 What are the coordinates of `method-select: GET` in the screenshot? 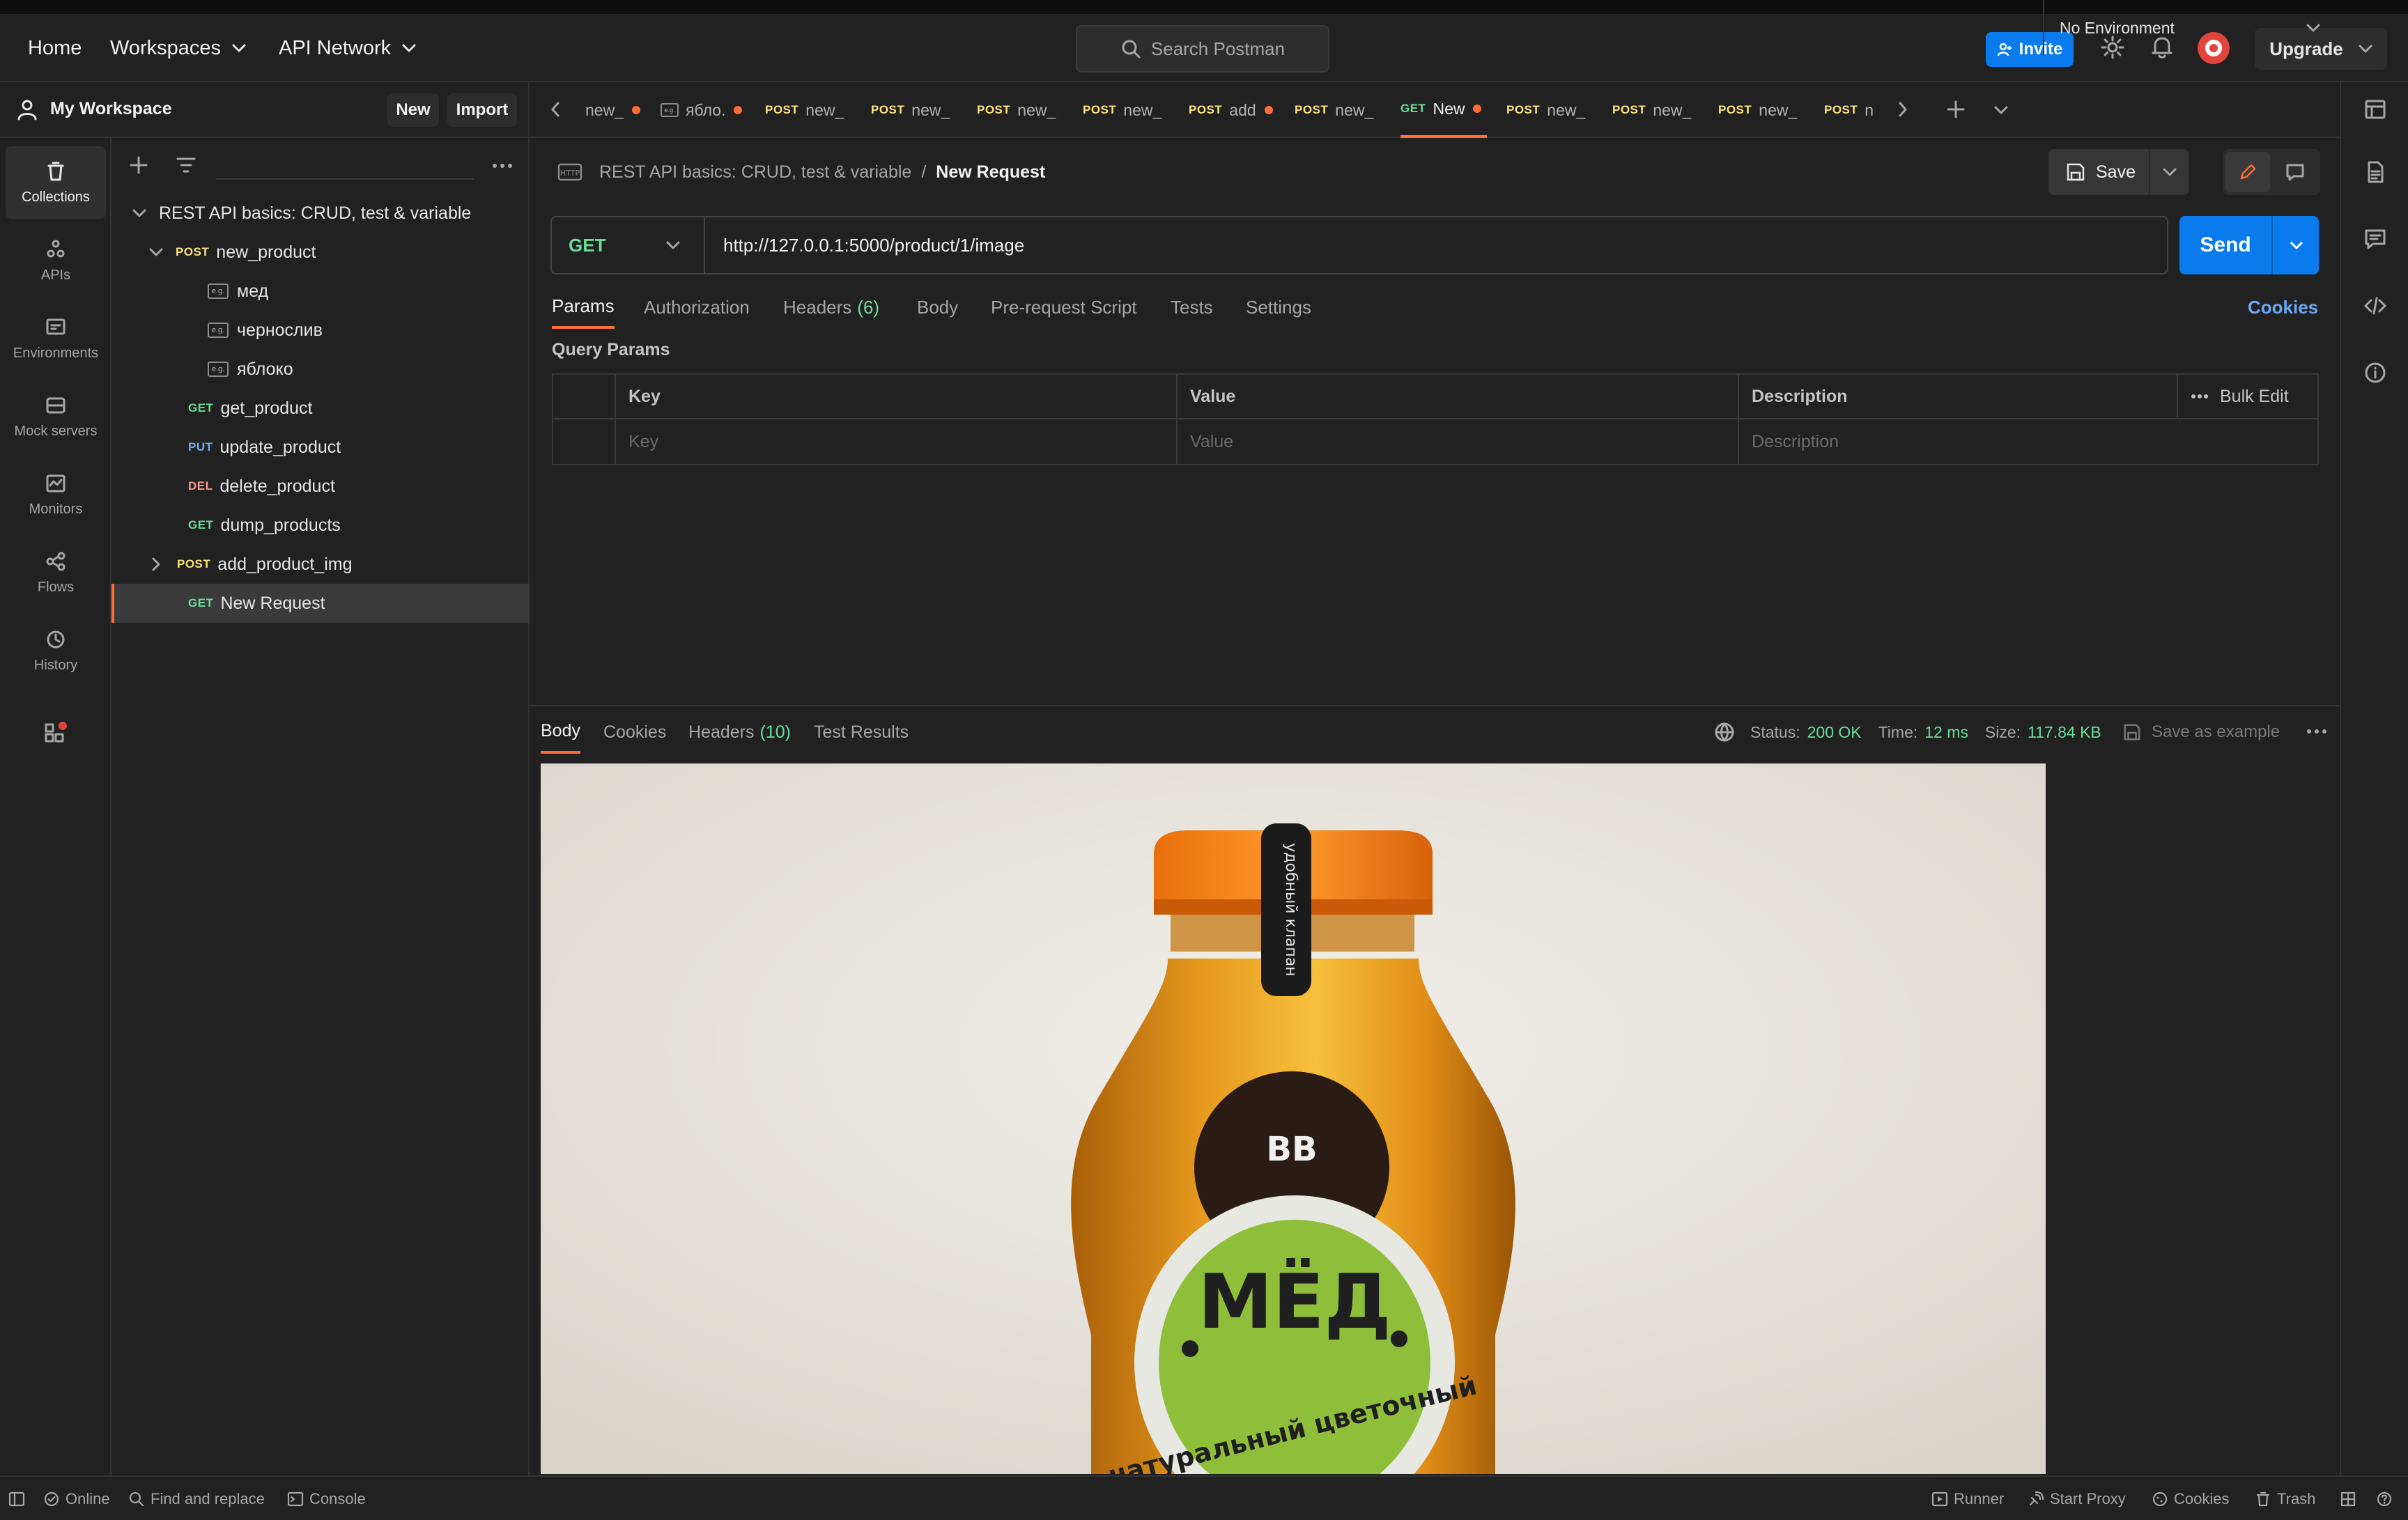 It's located at (628, 245).